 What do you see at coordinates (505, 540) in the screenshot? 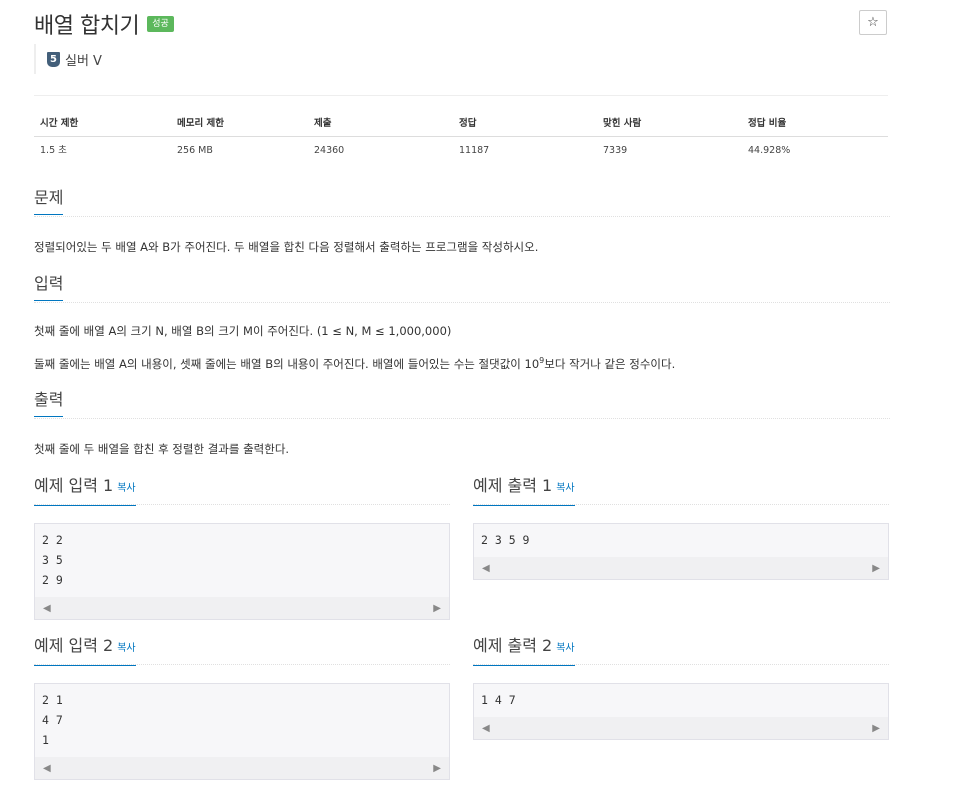
I see `sample-code: 2 3 5 9` at bounding box center [505, 540].